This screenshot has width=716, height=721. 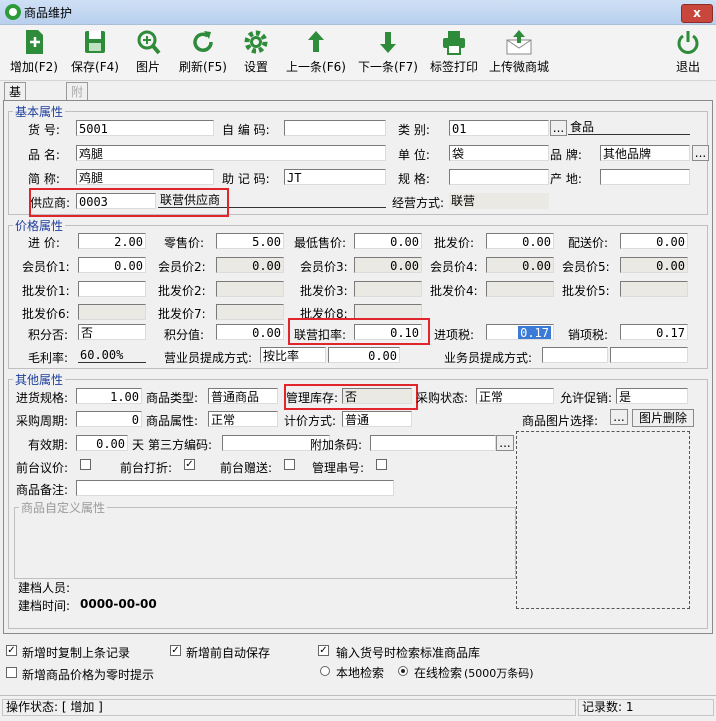 I want to click on copy-last-checkbox: ✓, so click(x=11, y=650).